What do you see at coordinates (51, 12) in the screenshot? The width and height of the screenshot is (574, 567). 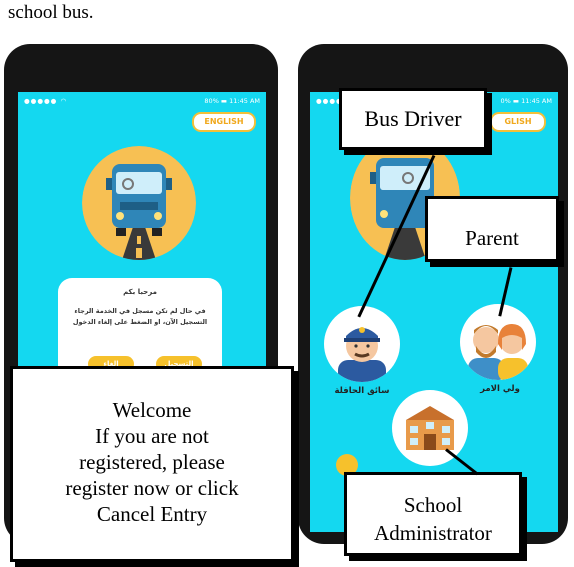 I see `figure-caption: school bus.` at bounding box center [51, 12].